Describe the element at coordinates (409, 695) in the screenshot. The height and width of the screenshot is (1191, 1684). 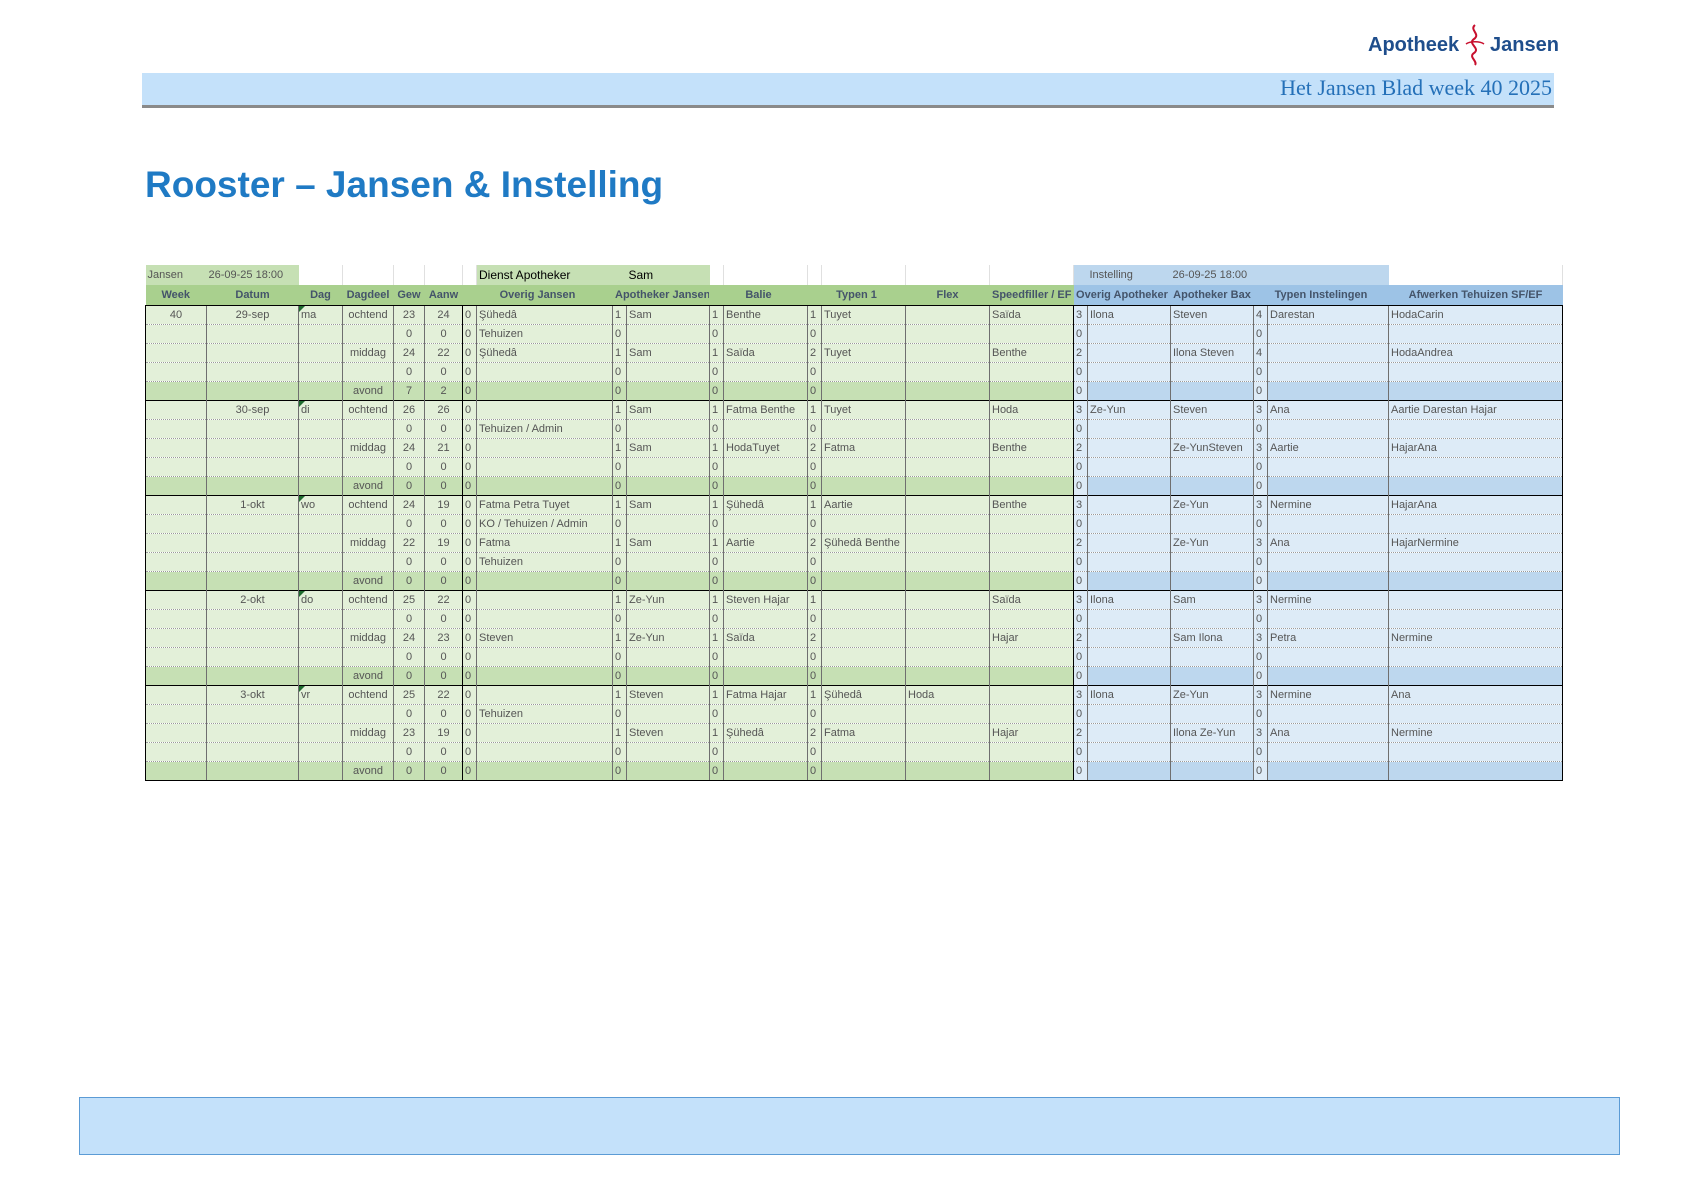
I see `cell-gew: 25` at that location.